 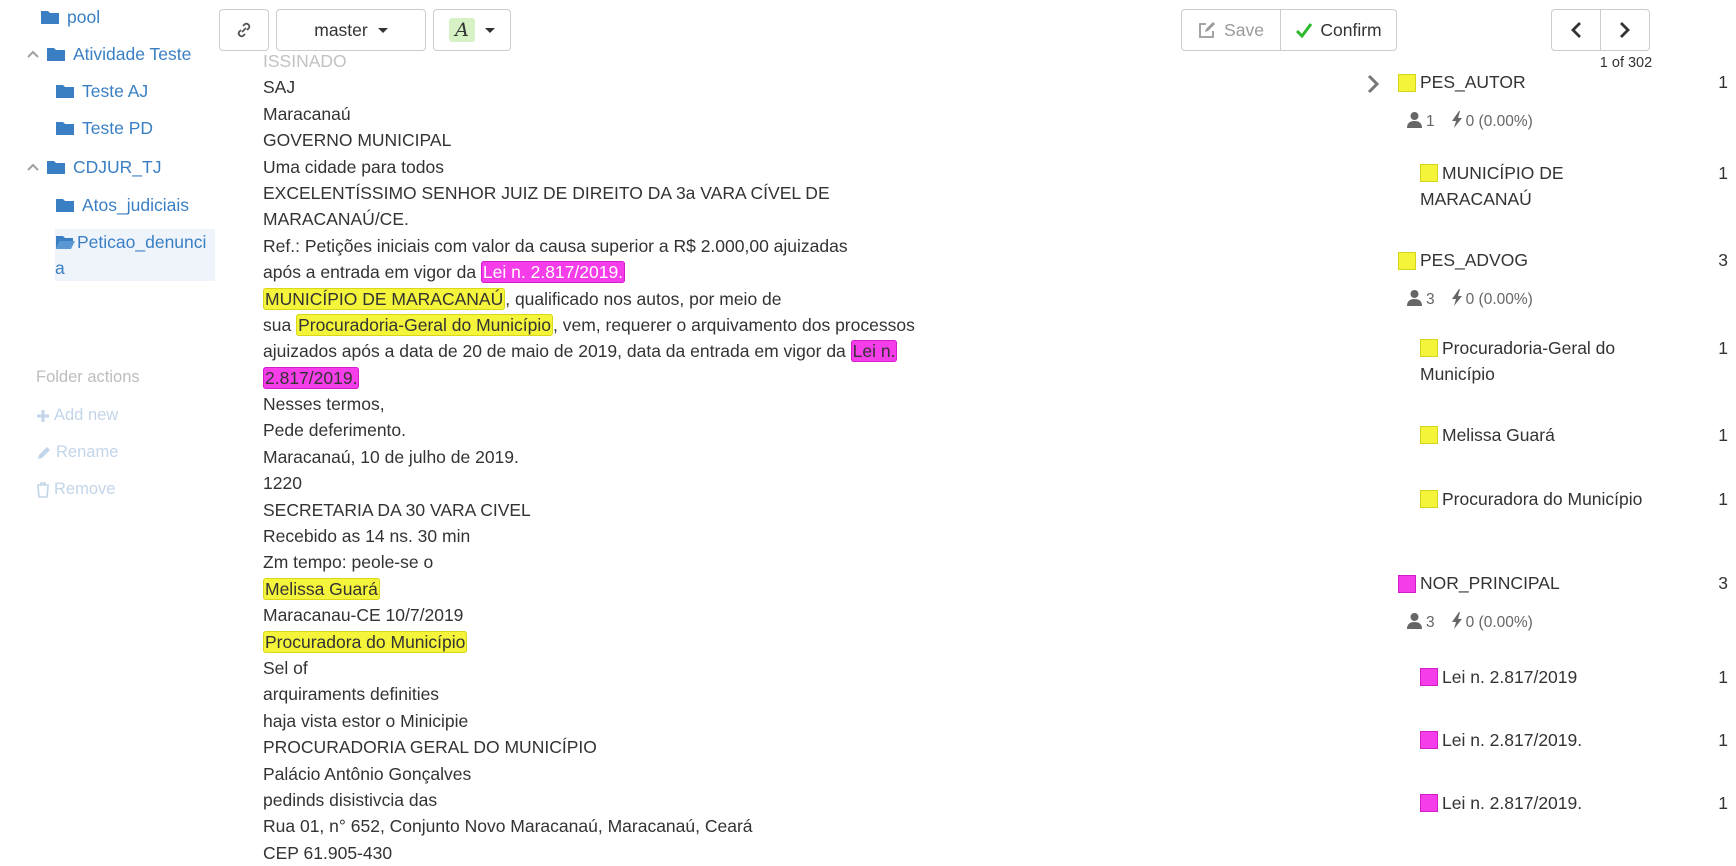 What do you see at coordinates (743, 87) in the screenshot?
I see `document-line: SAJ` at bounding box center [743, 87].